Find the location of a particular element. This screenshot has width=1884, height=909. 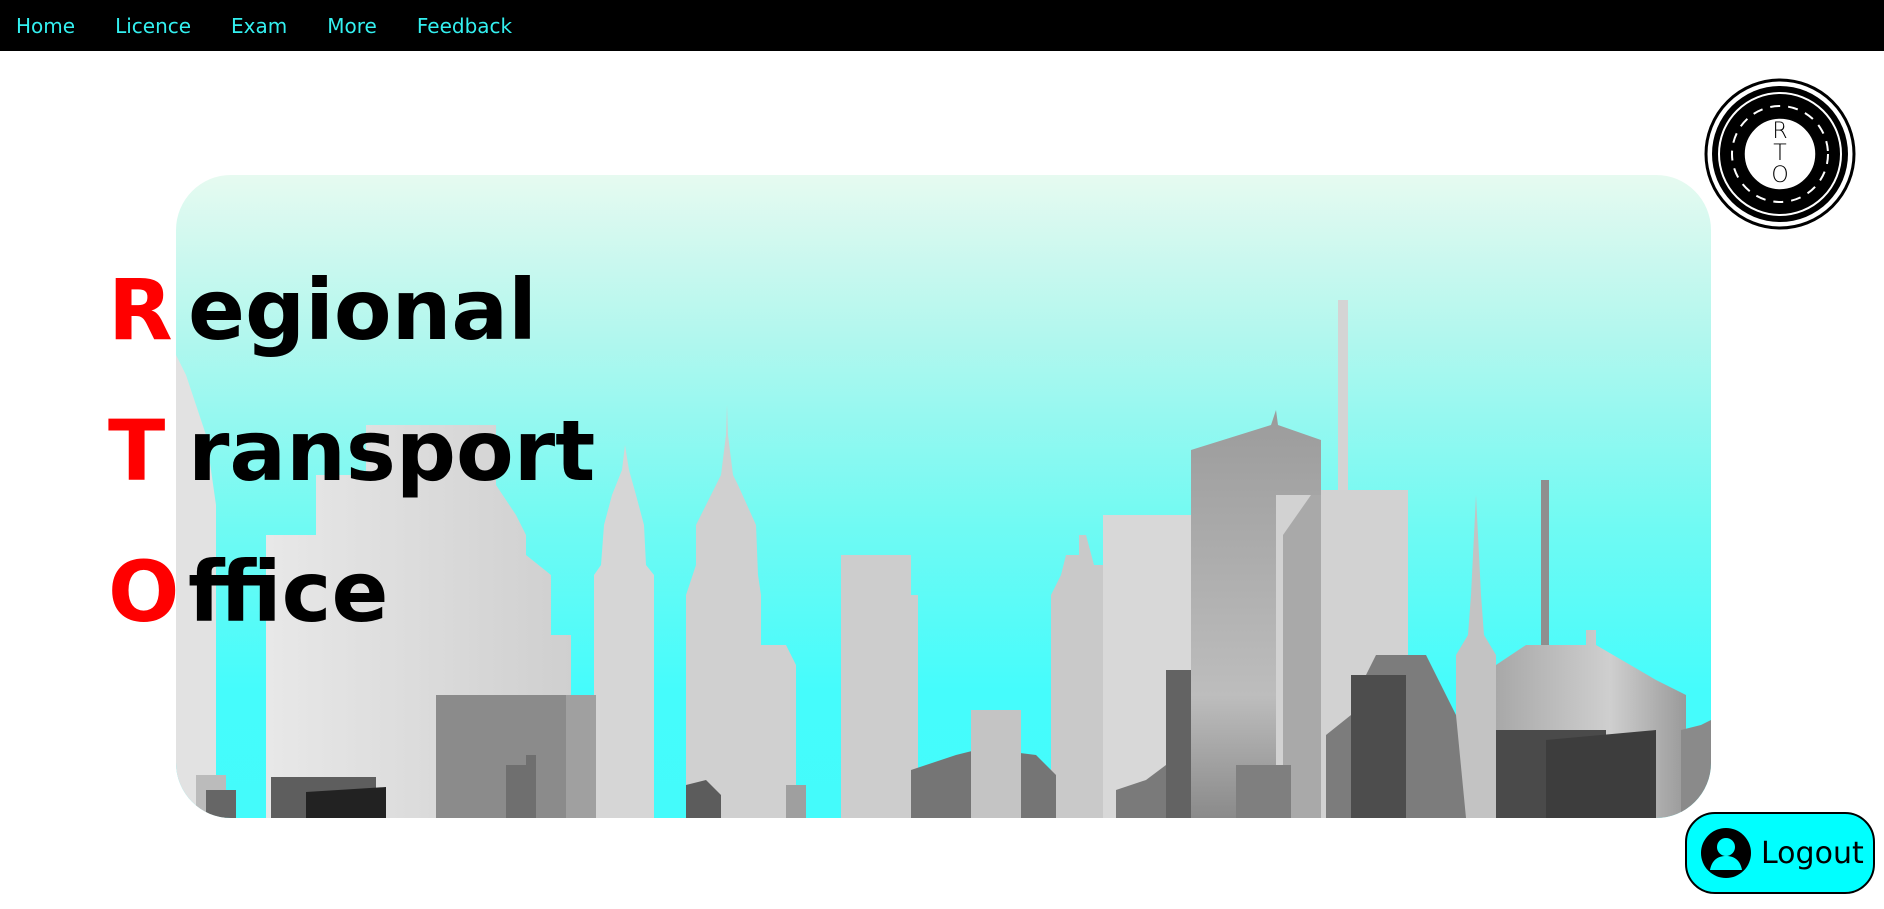

logout-label: Logout is located at coordinates (1812, 853).